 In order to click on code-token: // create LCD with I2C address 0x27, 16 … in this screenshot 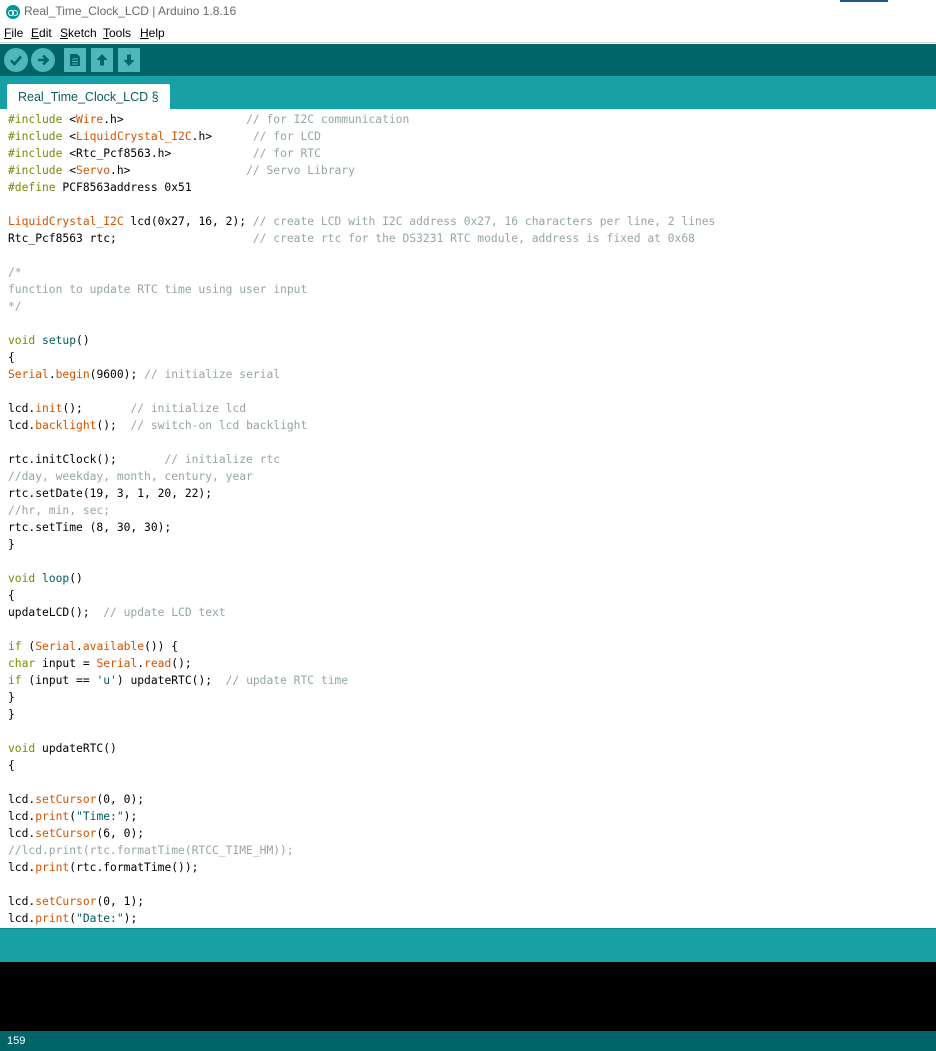, I will do `click(484, 221)`.